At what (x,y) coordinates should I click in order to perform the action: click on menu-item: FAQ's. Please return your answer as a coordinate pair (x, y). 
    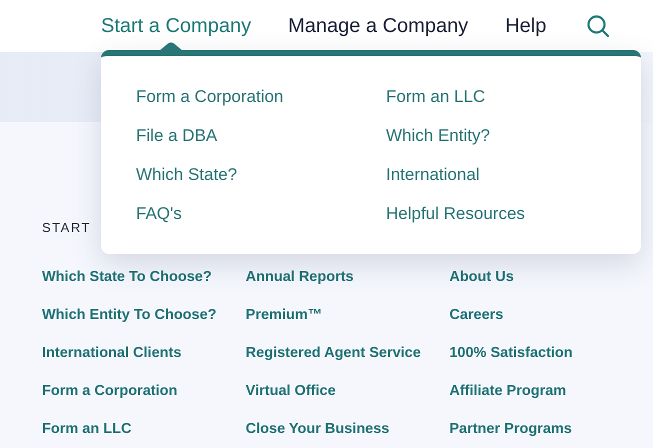
    Looking at the image, I should click on (261, 214).